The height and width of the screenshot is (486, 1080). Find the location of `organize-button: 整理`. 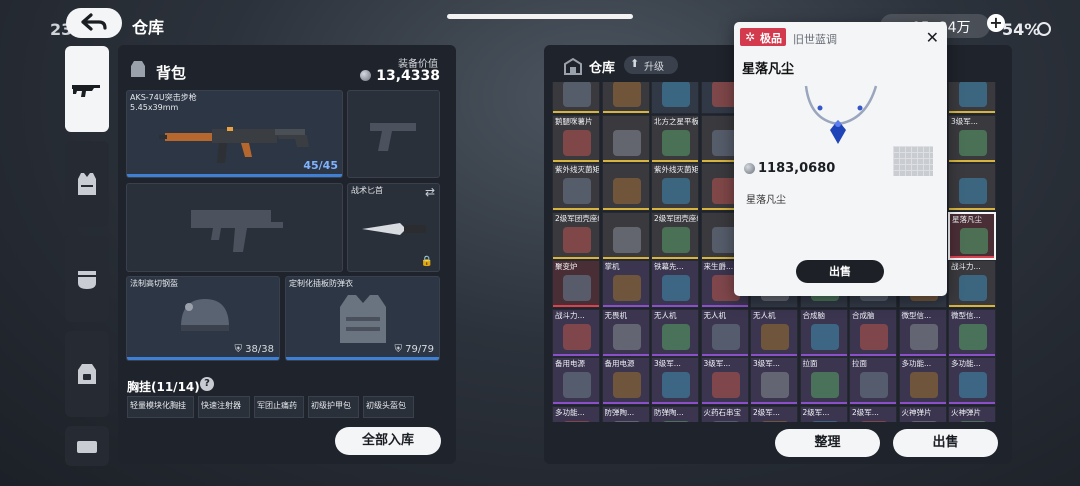

organize-button: 整理 is located at coordinates (827, 443).